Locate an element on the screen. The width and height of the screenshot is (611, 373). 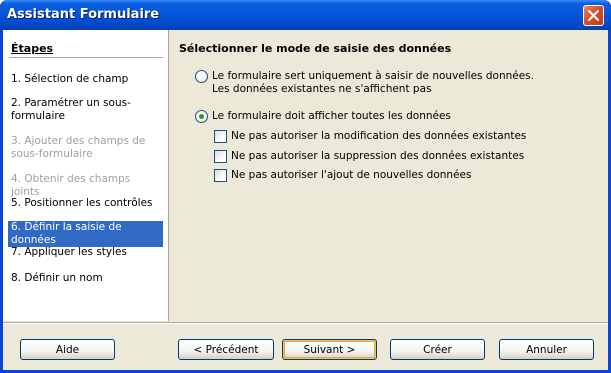
step-1-field-selection: 1. Sélection de champ is located at coordinates (85, 79).